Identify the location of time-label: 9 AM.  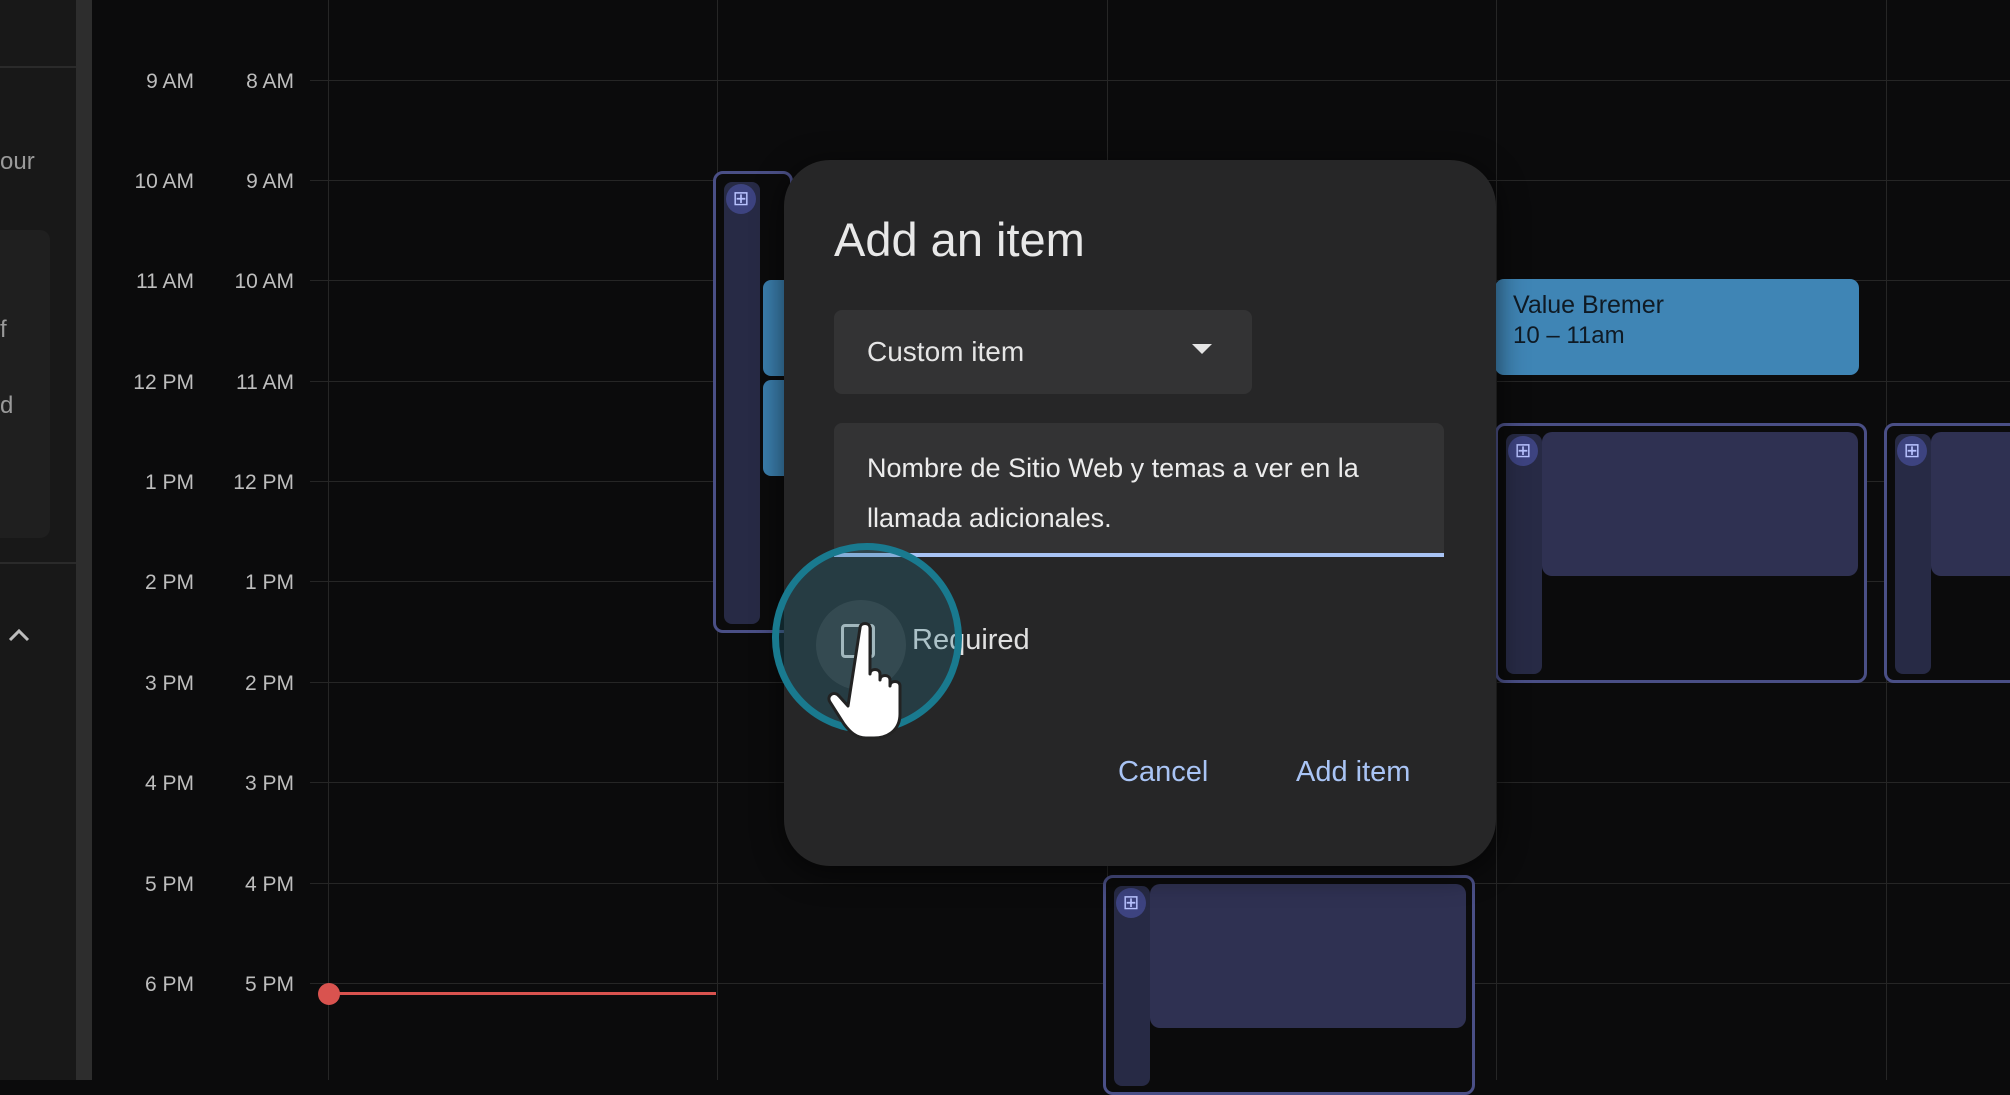
(170, 81).